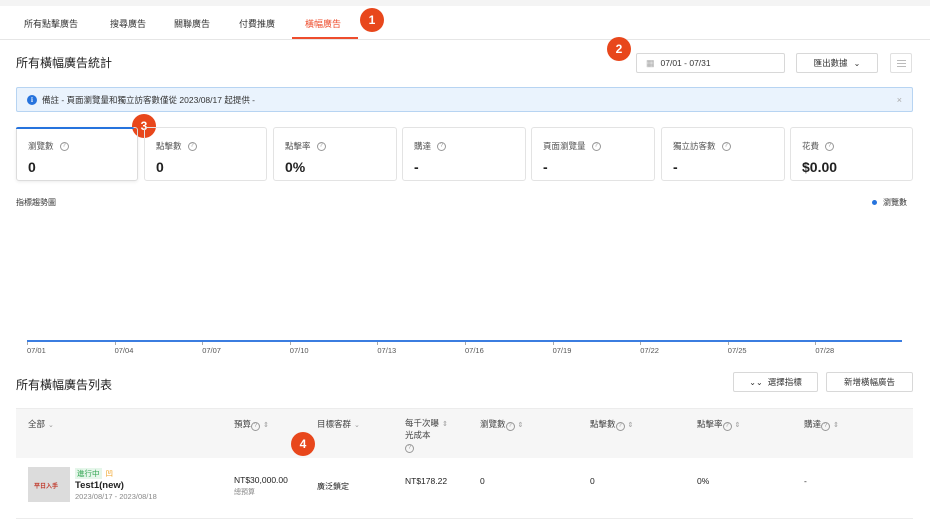  Describe the element at coordinates (737, 350) in the screenshot. I see `x-tick-label: 07/25` at that location.